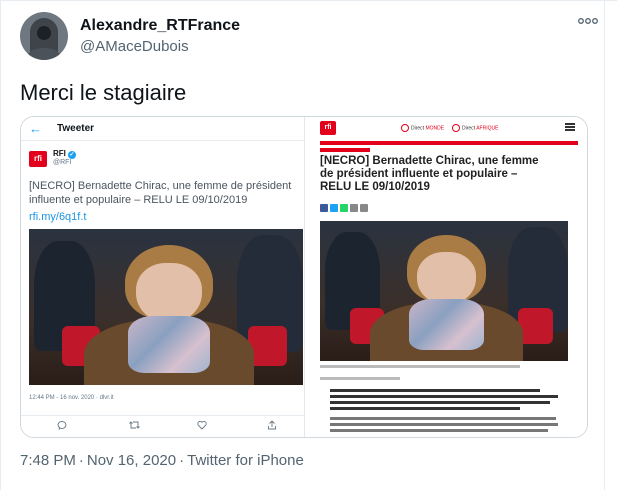  I want to click on section-tag, so click(345, 150).